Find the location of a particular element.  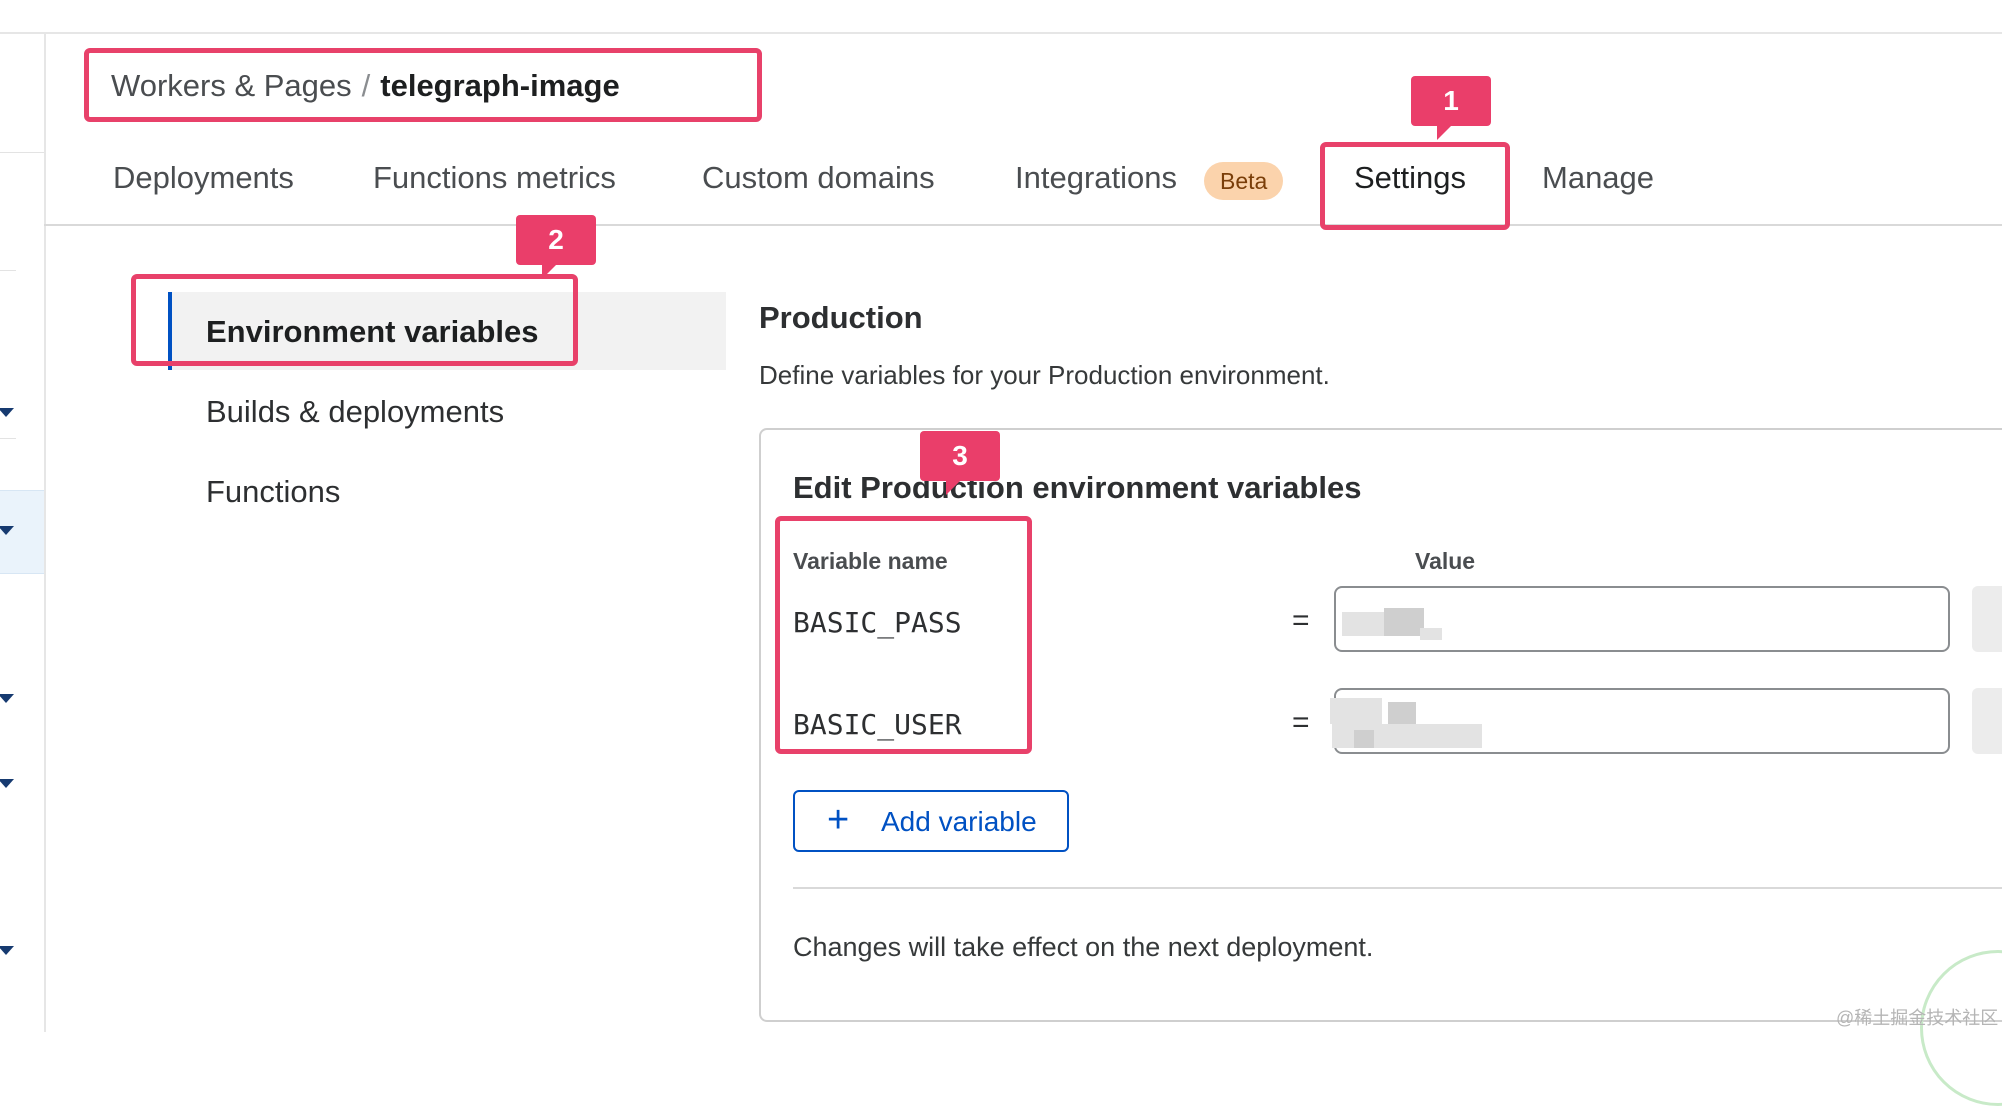

subnav-functions: Functions is located at coordinates (273, 492).